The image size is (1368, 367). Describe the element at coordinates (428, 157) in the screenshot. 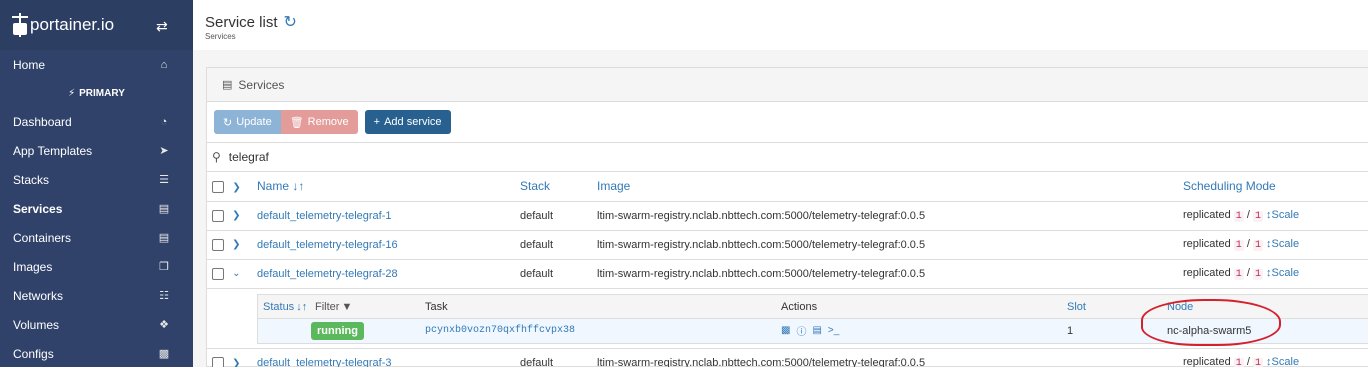

I see `search-input` at that location.